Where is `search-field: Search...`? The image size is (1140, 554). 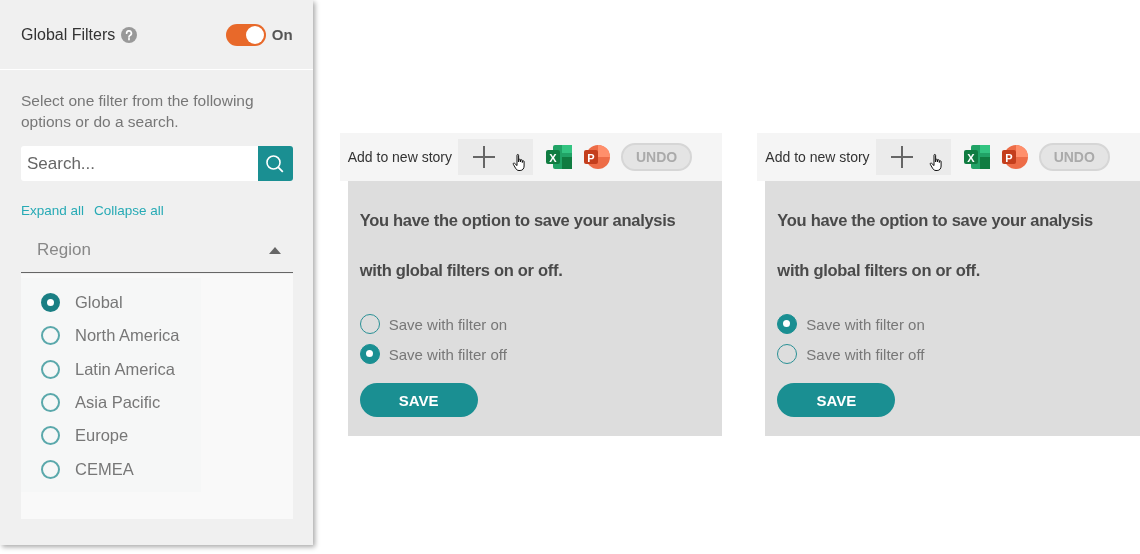 search-field: Search... is located at coordinates (139, 163).